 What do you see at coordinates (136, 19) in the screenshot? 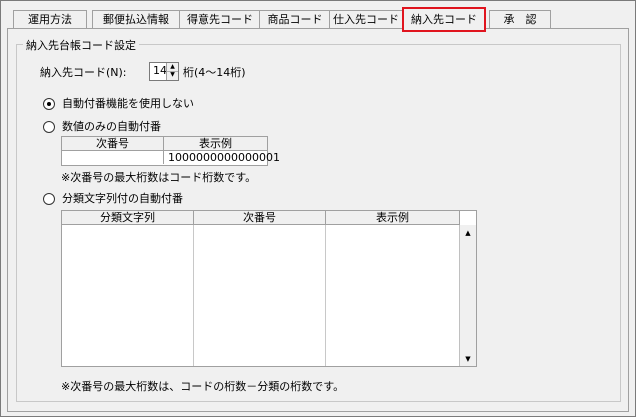
I see `tab-postal-transfer: 郵便払込情報` at bounding box center [136, 19].